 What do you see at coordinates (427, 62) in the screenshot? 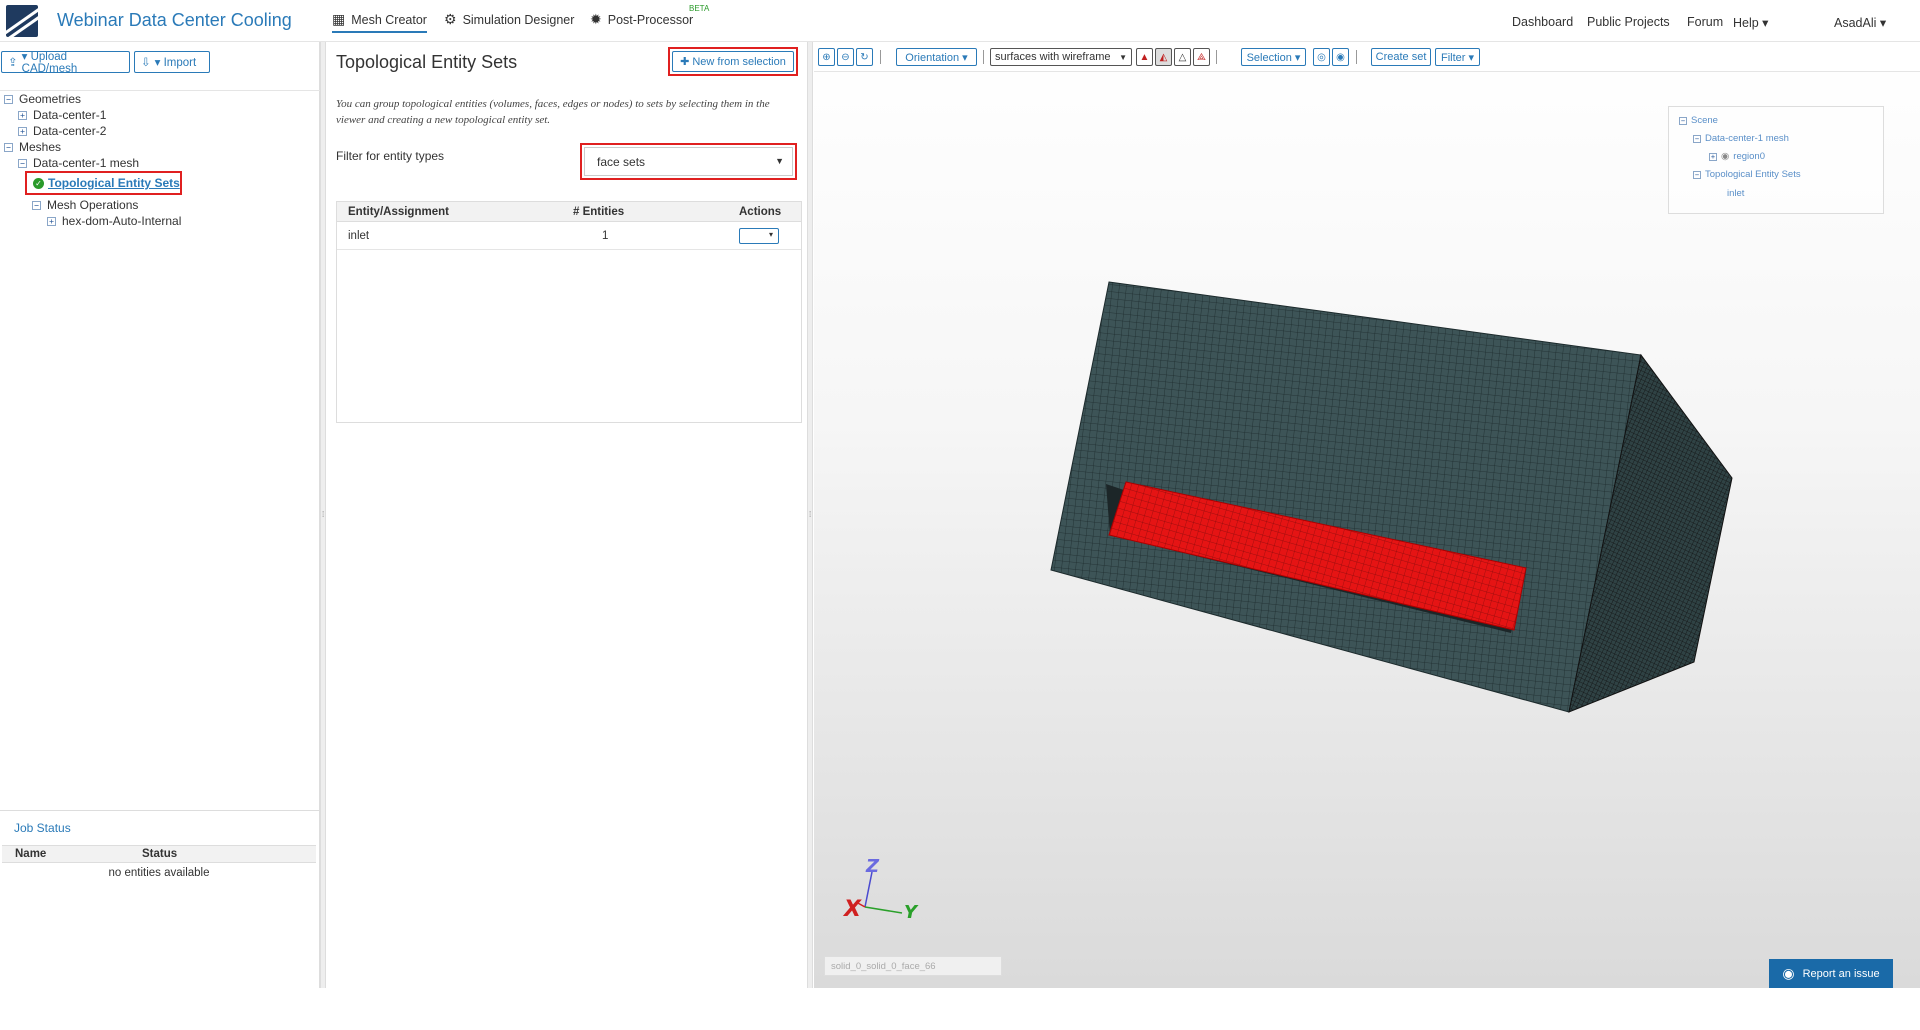
I see `panel-title: Topological Entity Sets` at bounding box center [427, 62].